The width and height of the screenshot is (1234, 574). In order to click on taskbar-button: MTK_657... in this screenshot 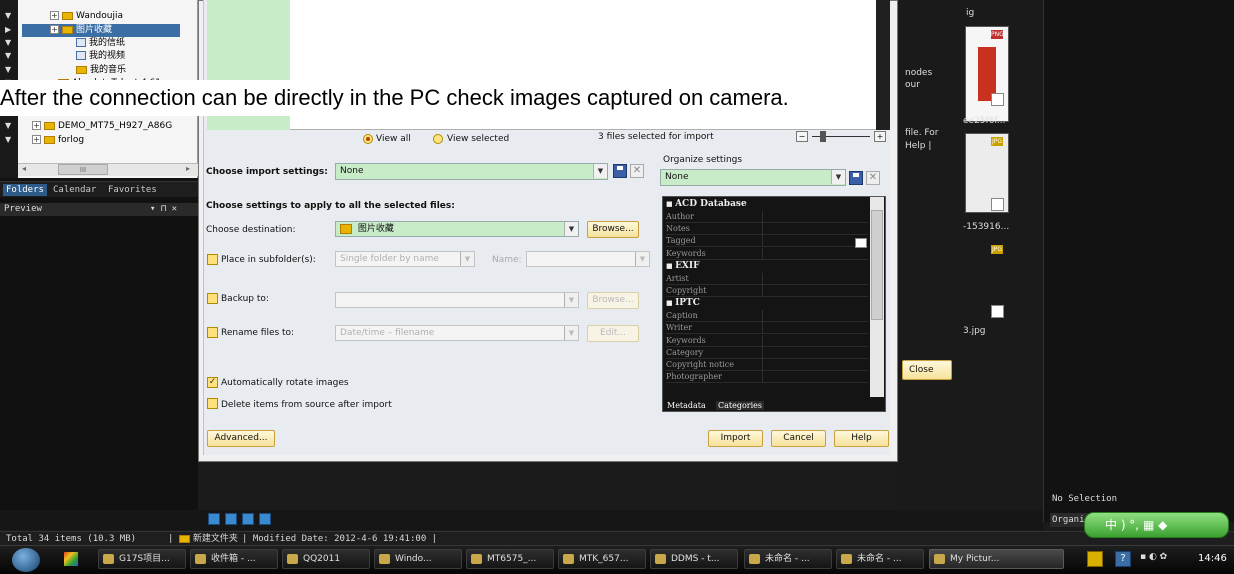, I will do `click(602, 559)`.